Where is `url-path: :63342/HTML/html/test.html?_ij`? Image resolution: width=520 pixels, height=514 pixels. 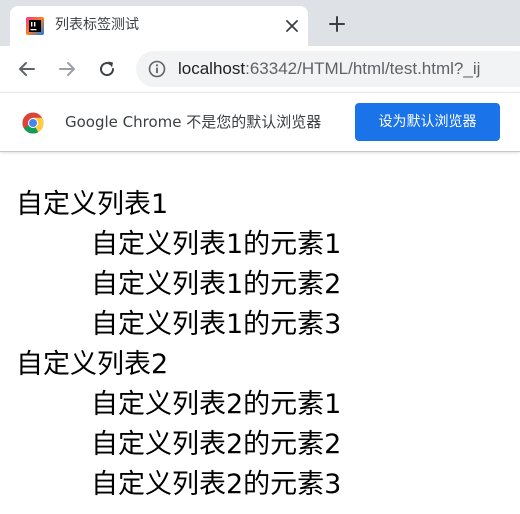 url-path: :63342/HTML/html/test.html?_ij is located at coordinates (363, 68).